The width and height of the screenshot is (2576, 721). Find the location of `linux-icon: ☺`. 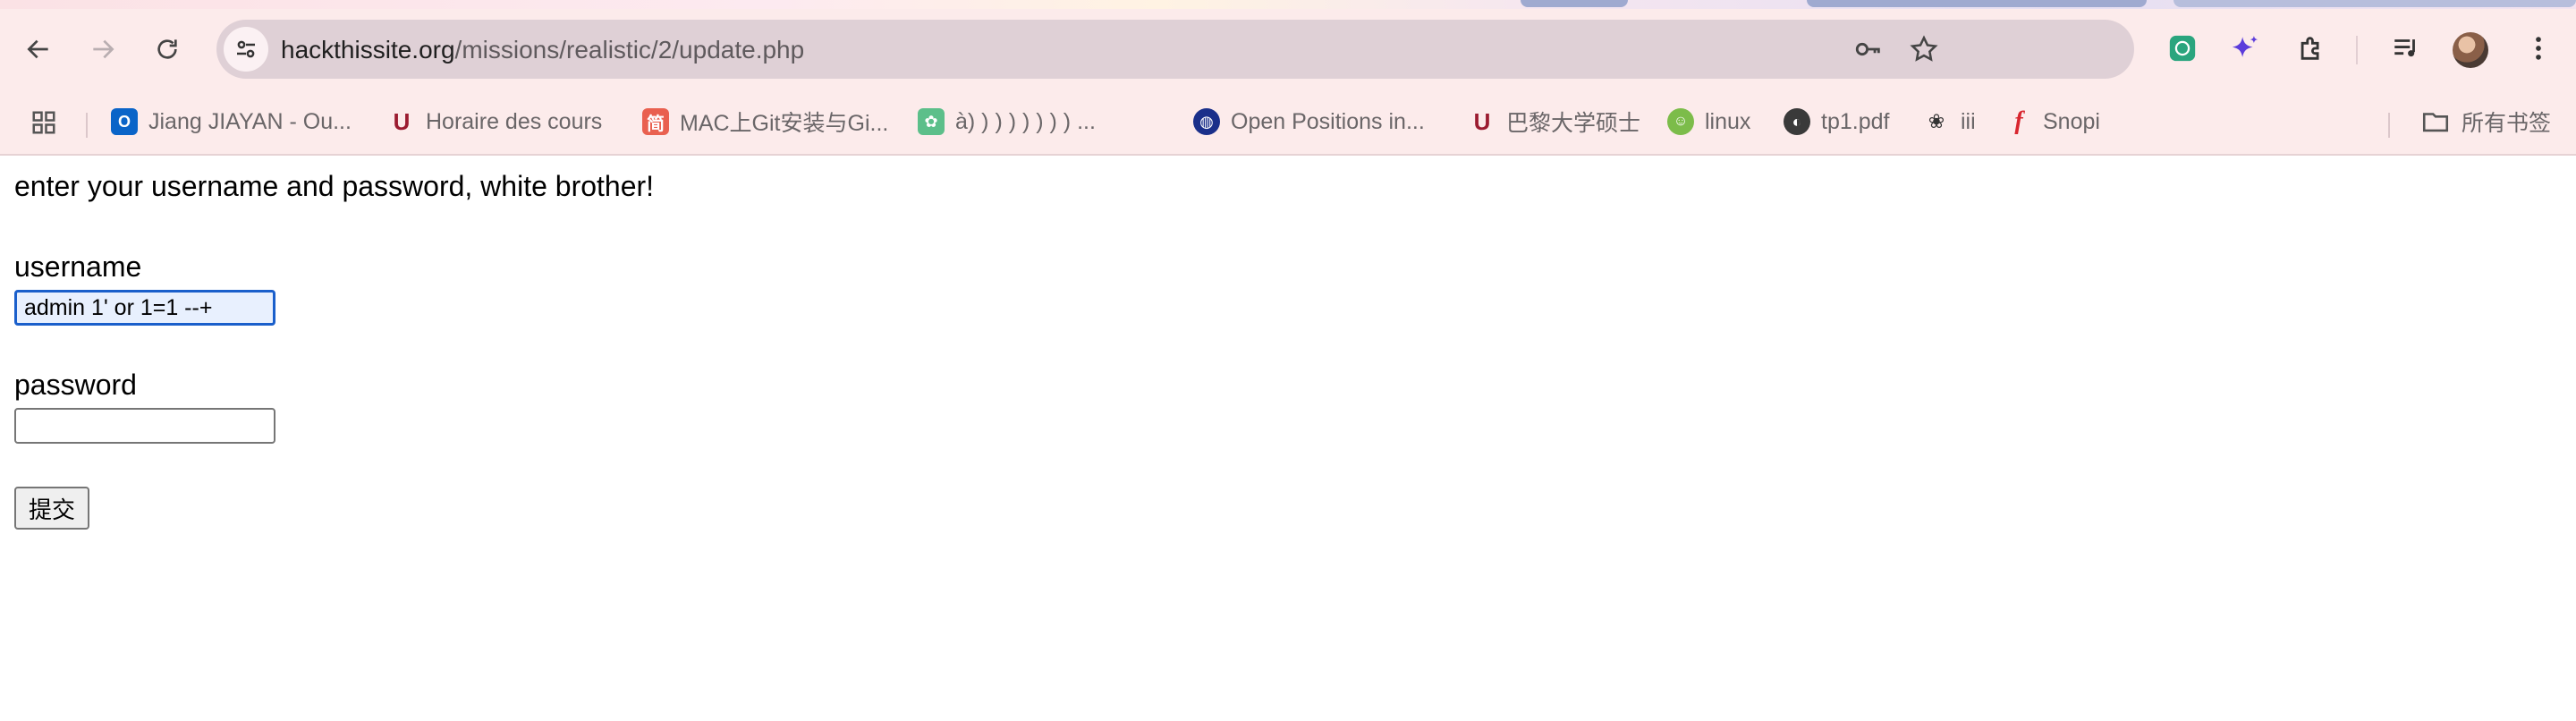

linux-icon: ☺ is located at coordinates (1680, 121).